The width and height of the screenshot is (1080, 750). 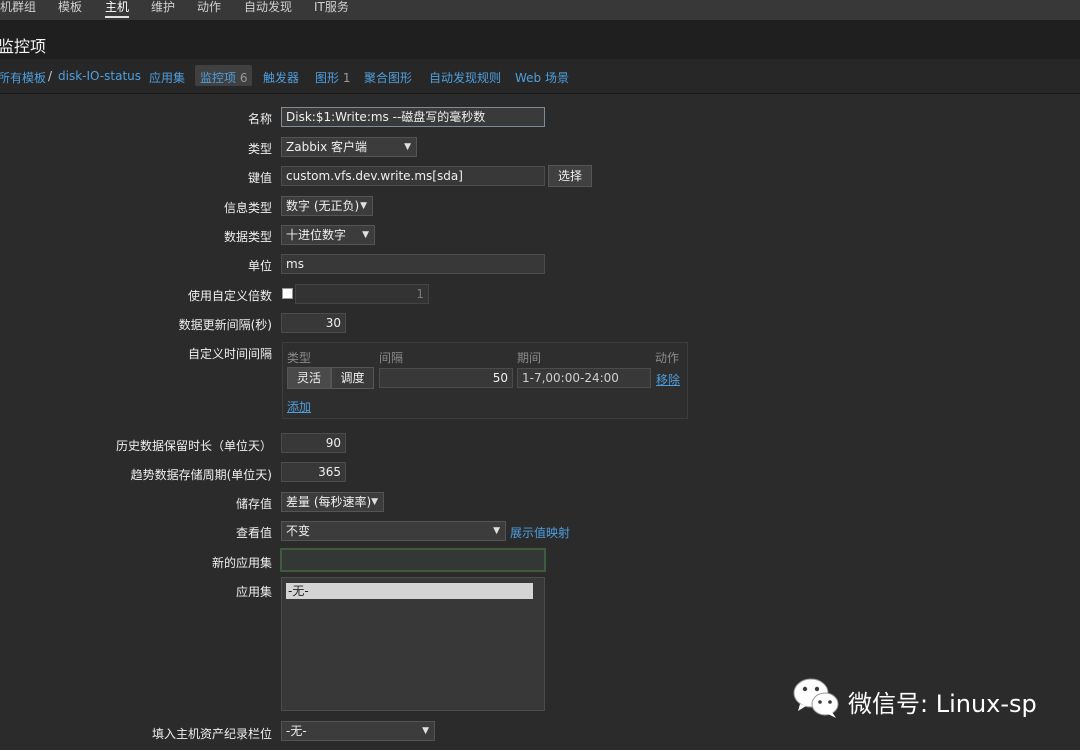 What do you see at coordinates (362, 294) in the screenshot?
I see `multiplier-input: 1` at bounding box center [362, 294].